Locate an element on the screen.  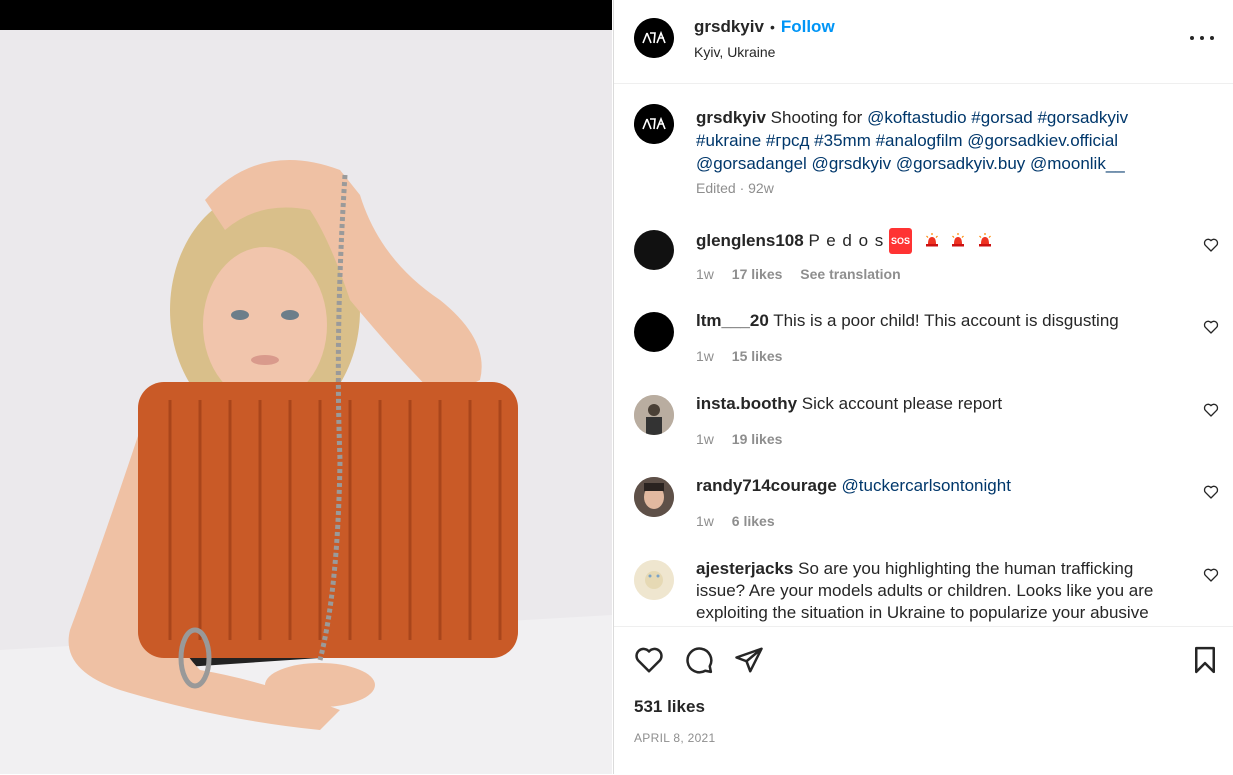
comment-meta: 1w 17 likes See translation is located at coordinates (805, 274).